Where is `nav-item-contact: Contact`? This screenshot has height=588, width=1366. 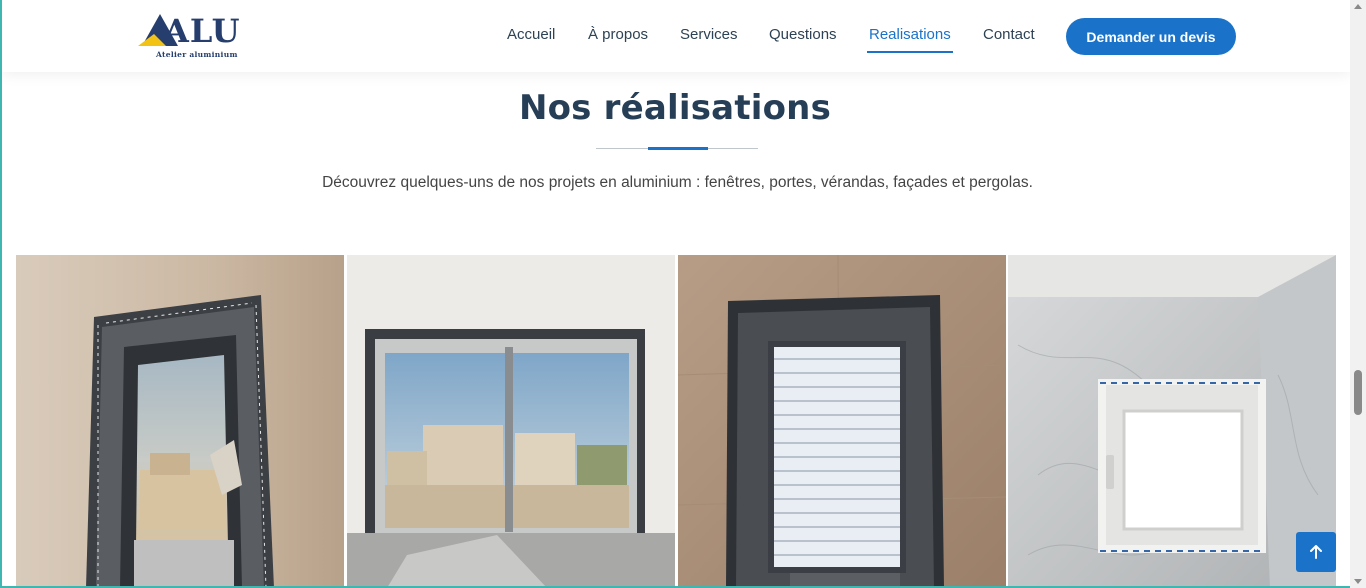 nav-item-contact: Contact is located at coordinates (1009, 34).